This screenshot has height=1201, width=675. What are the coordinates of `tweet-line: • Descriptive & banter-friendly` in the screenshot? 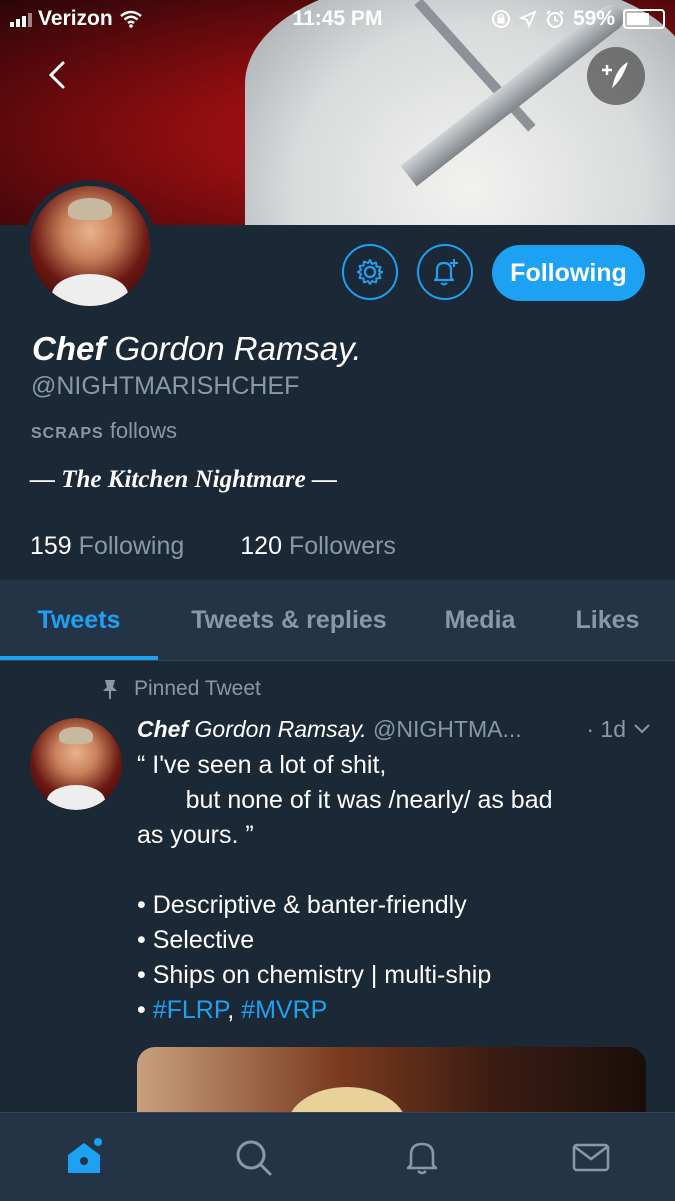 It's located at (302, 905).